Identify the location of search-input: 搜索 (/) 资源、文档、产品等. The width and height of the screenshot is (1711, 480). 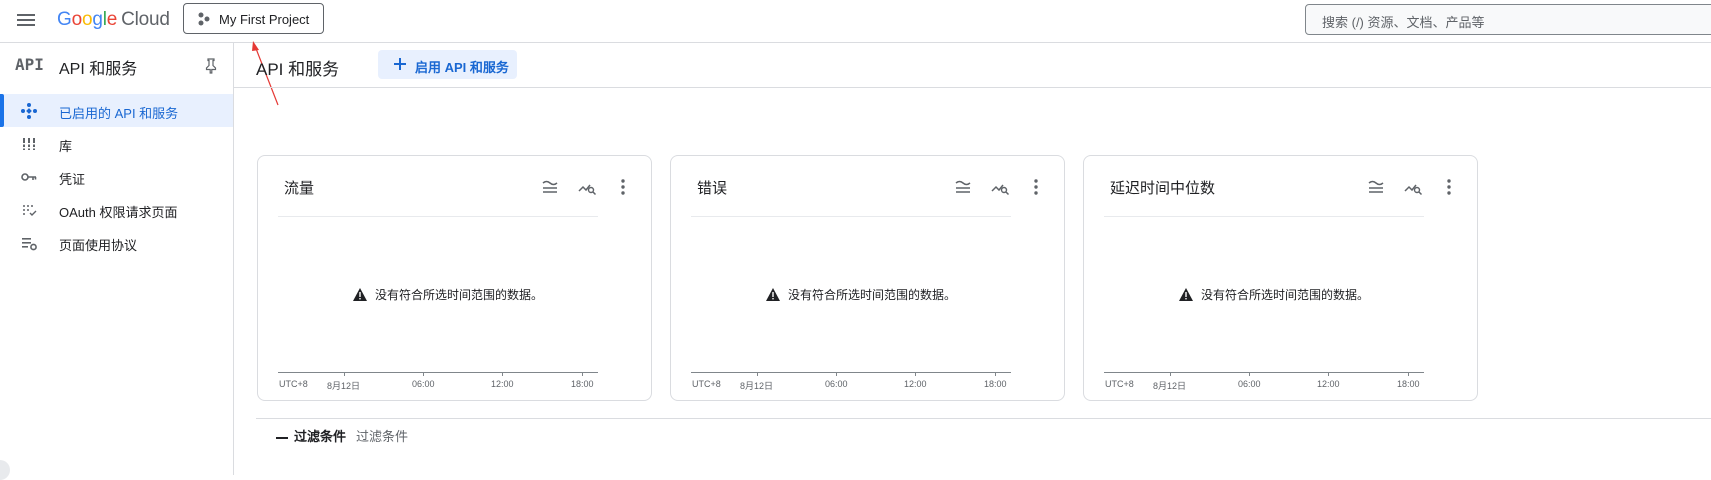
(1508, 19).